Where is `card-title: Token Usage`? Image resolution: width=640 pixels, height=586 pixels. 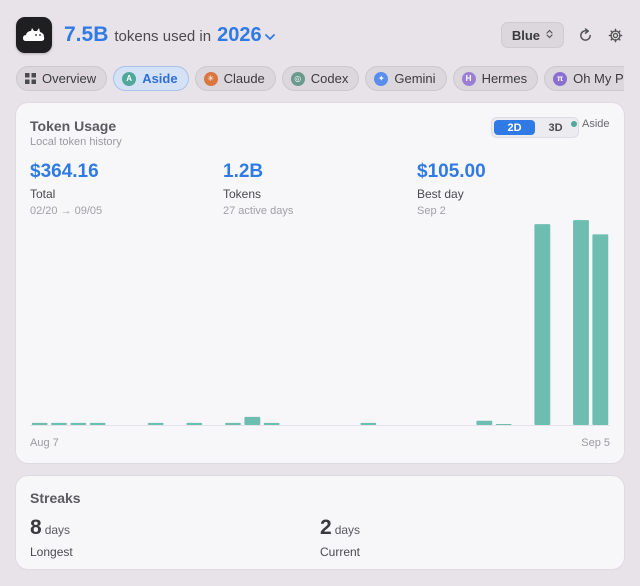
card-title: Token Usage is located at coordinates (73, 126).